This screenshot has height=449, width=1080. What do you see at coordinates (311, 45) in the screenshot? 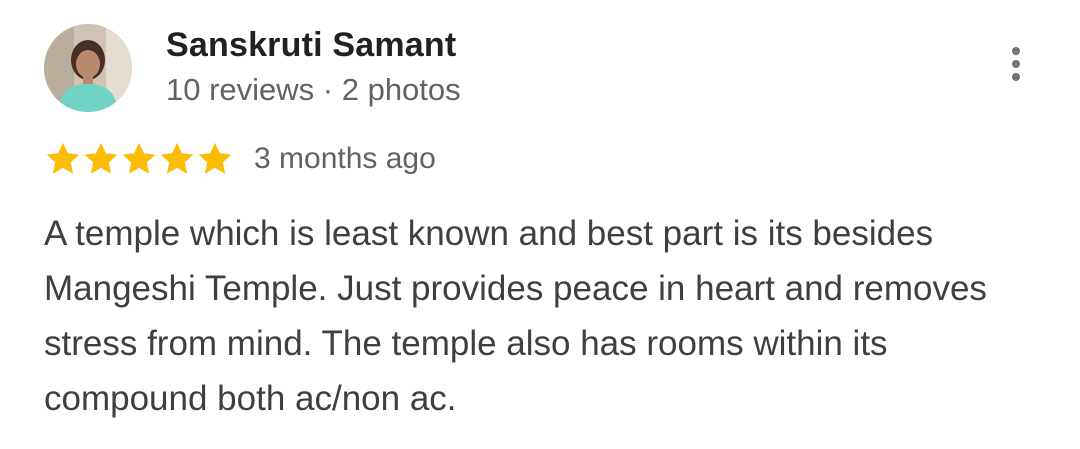
I see `reviewer-name: Sanskruti Samant` at bounding box center [311, 45].